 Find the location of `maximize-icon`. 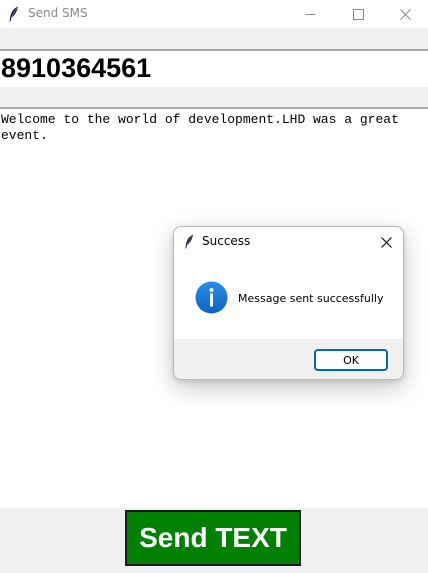

maximize-icon is located at coordinates (358, 14).